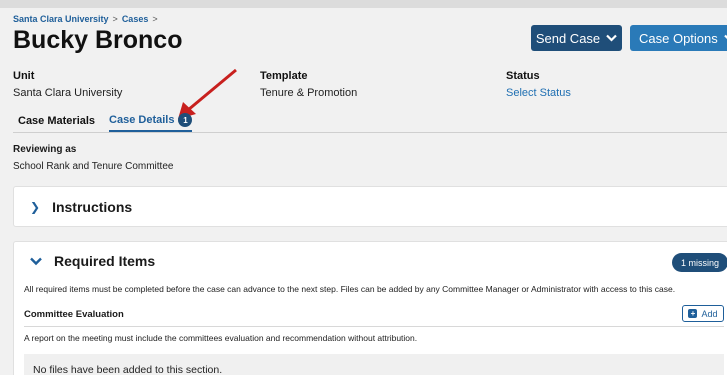 Image resolution: width=727 pixels, height=375 pixels. What do you see at coordinates (98, 40) in the screenshot?
I see `page-title: Bucky Bronco` at bounding box center [98, 40].